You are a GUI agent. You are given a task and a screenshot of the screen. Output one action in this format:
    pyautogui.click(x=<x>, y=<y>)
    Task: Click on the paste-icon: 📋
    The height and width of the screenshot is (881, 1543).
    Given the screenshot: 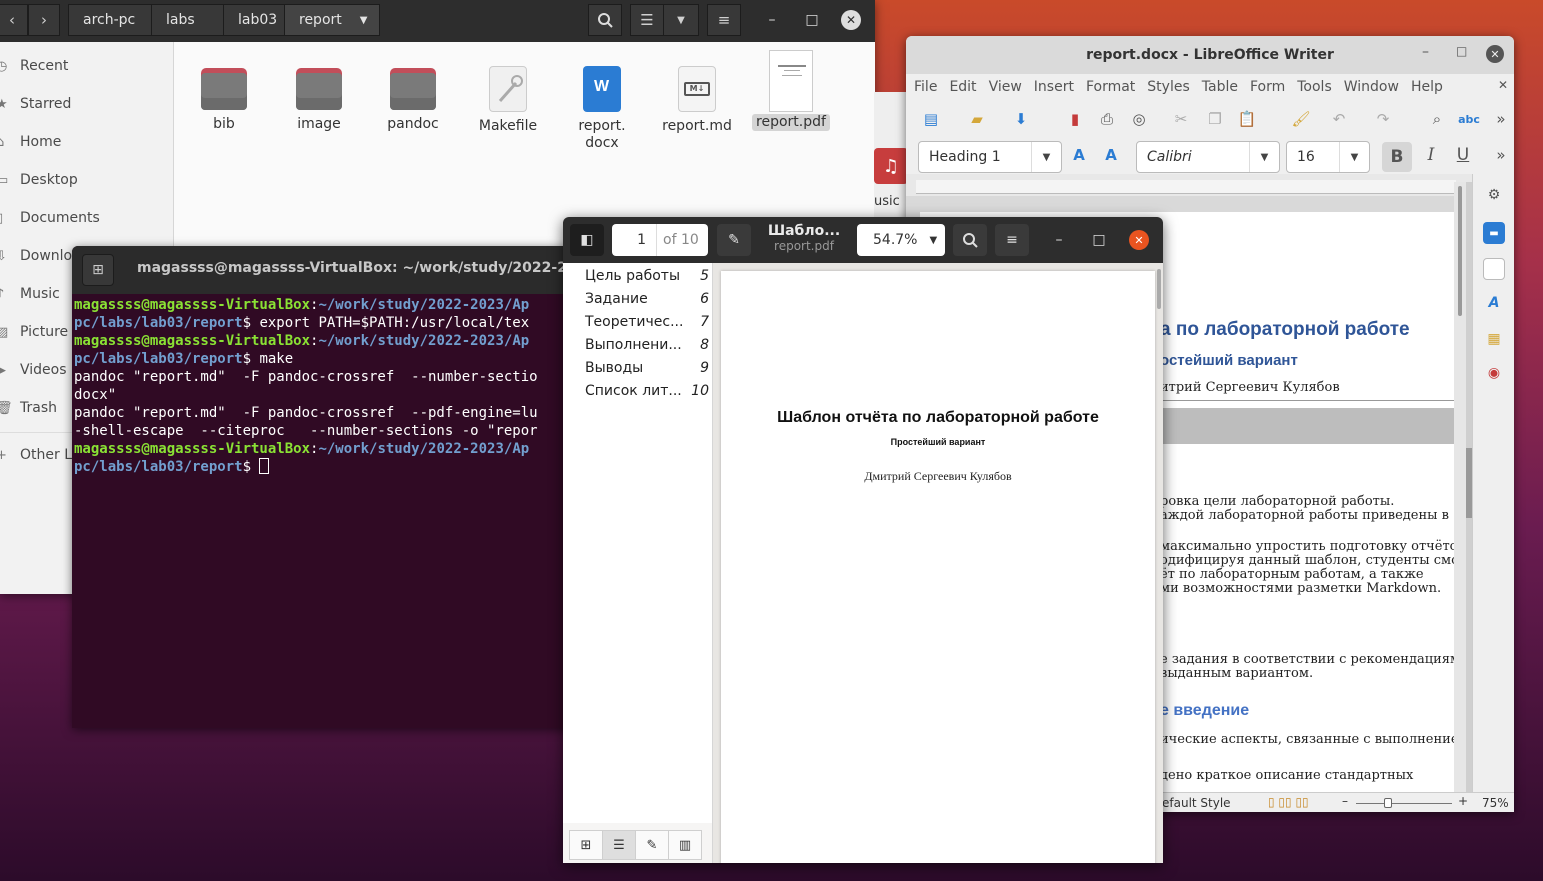 What is the action you would take?
    pyautogui.click(x=1247, y=119)
    